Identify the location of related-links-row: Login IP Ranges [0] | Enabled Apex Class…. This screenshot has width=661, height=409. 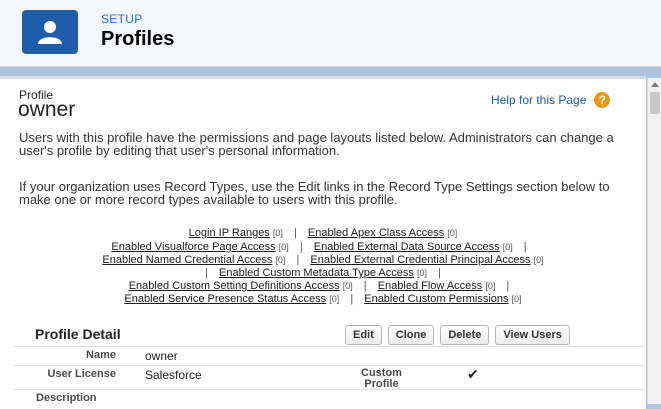
(323, 233).